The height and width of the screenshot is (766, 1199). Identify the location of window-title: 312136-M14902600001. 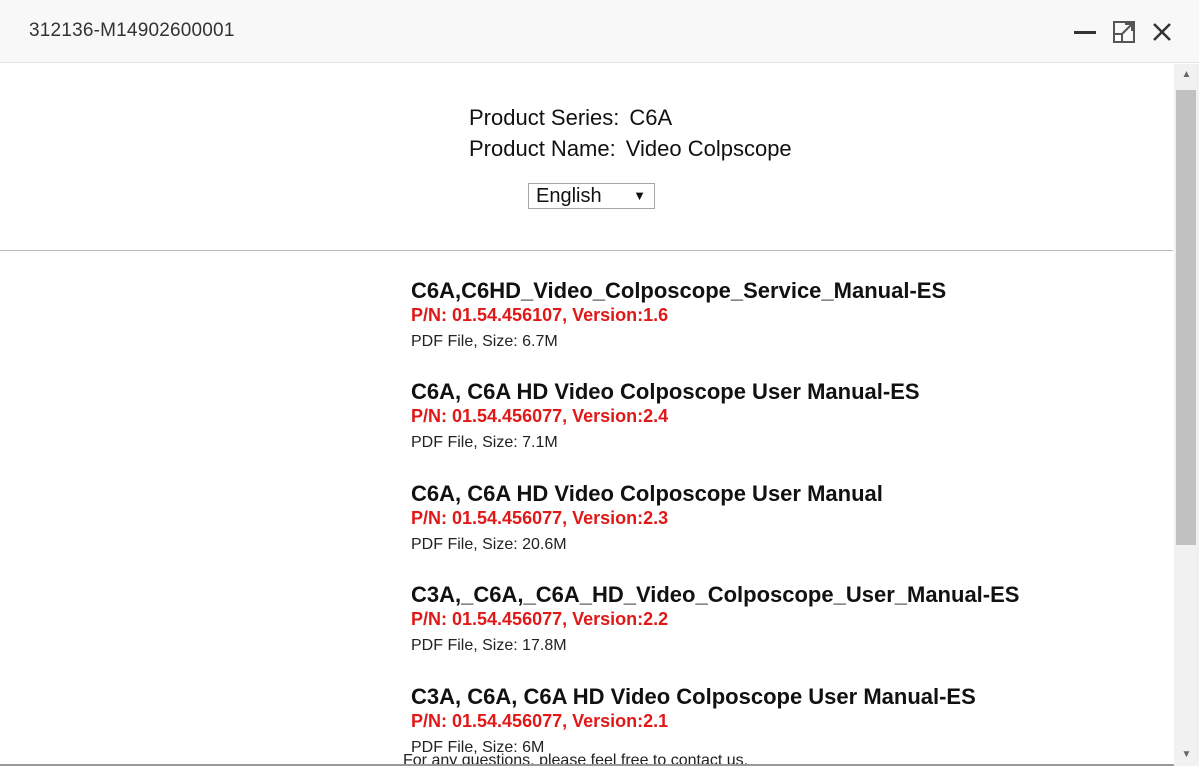
(132, 30).